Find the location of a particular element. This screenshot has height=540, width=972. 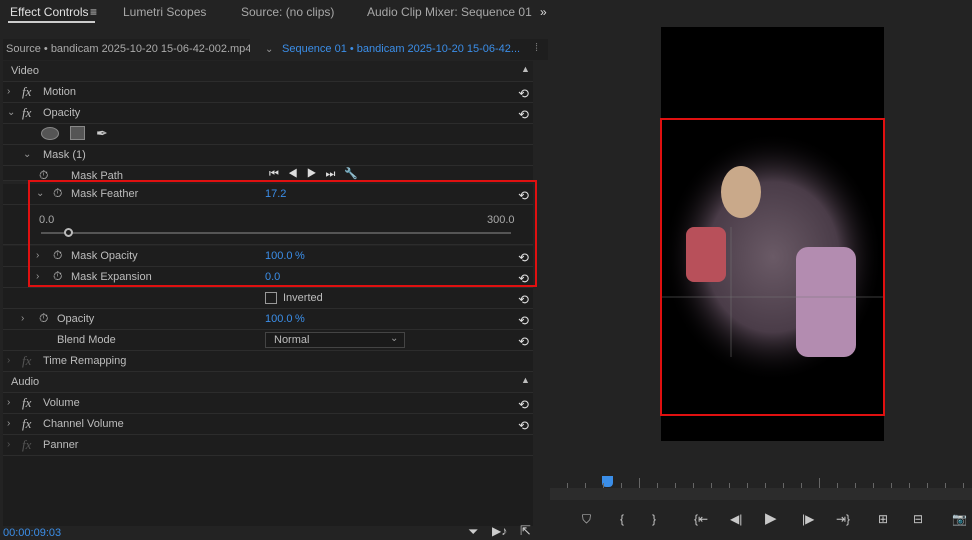

tab-effect-controls: Effect Controls is located at coordinates (49, 12).